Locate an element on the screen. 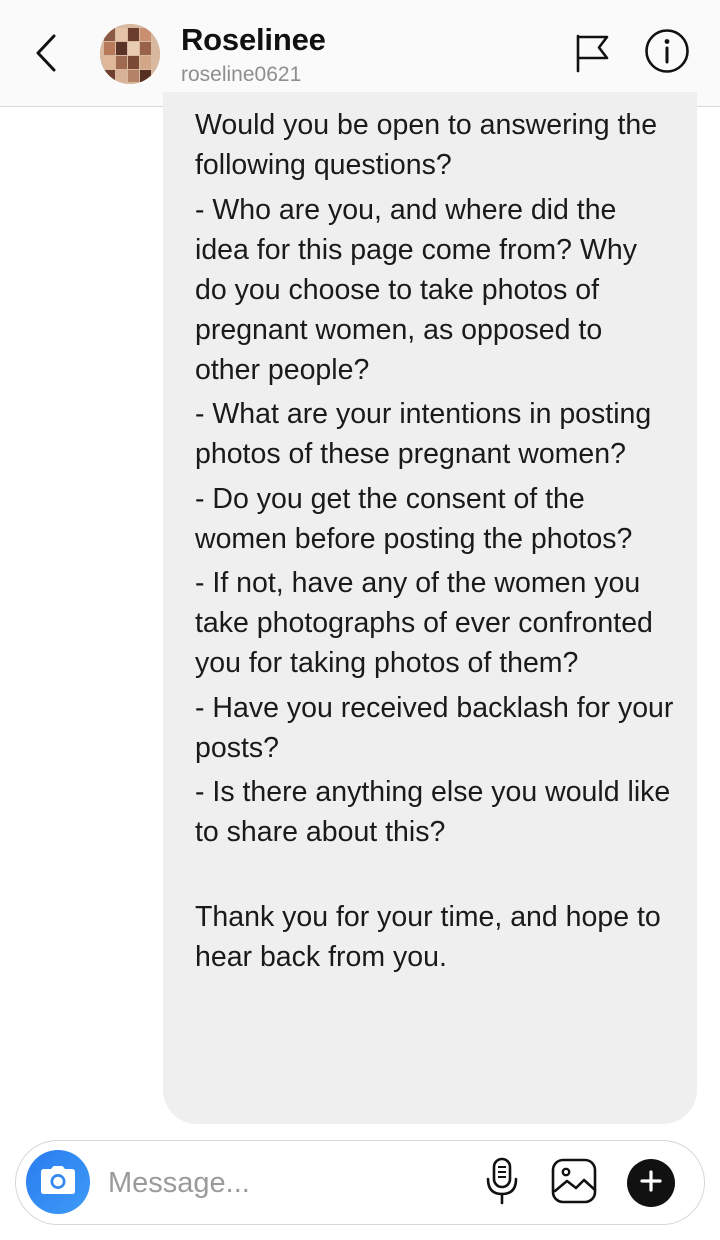 The height and width of the screenshot is (1240, 720). contact-handle: roseline0621 is located at coordinates (241, 74).